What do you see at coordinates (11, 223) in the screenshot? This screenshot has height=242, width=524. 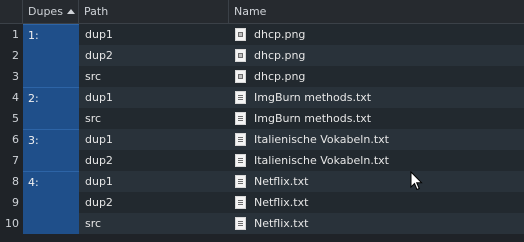 I see `row-number: 10` at bounding box center [11, 223].